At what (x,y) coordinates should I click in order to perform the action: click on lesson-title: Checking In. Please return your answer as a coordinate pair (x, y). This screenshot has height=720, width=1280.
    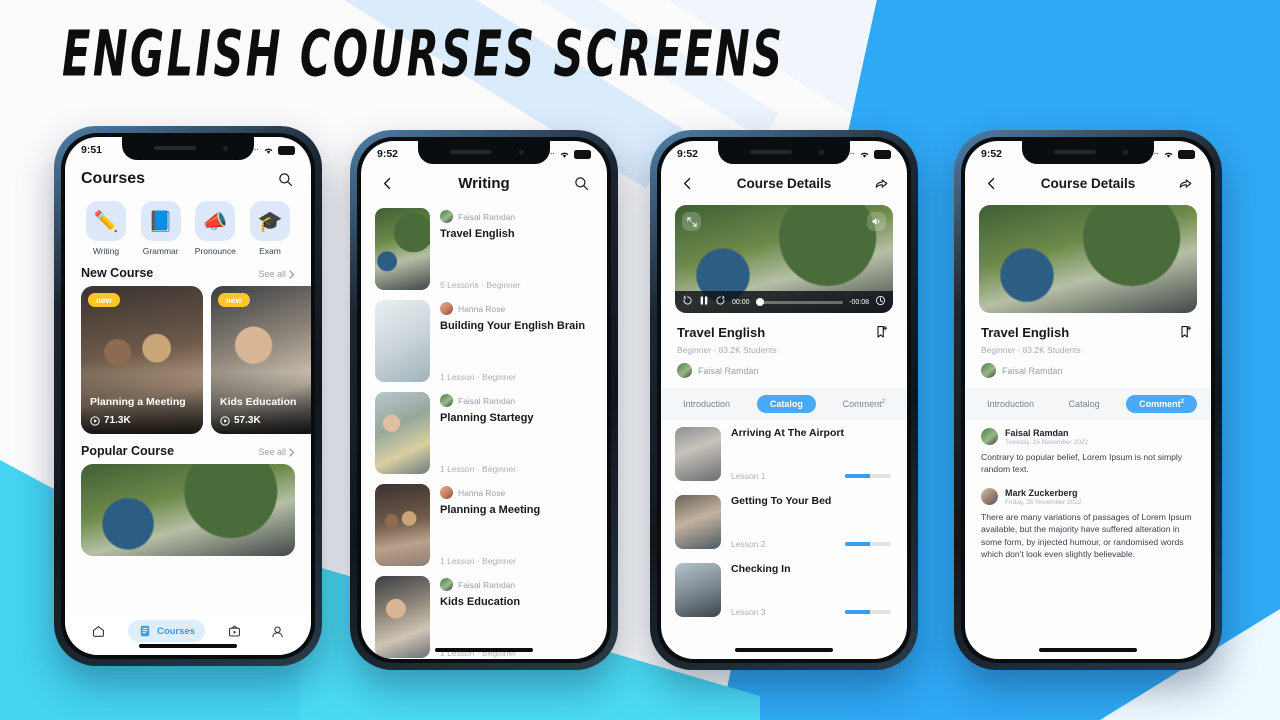
    Looking at the image, I should click on (761, 569).